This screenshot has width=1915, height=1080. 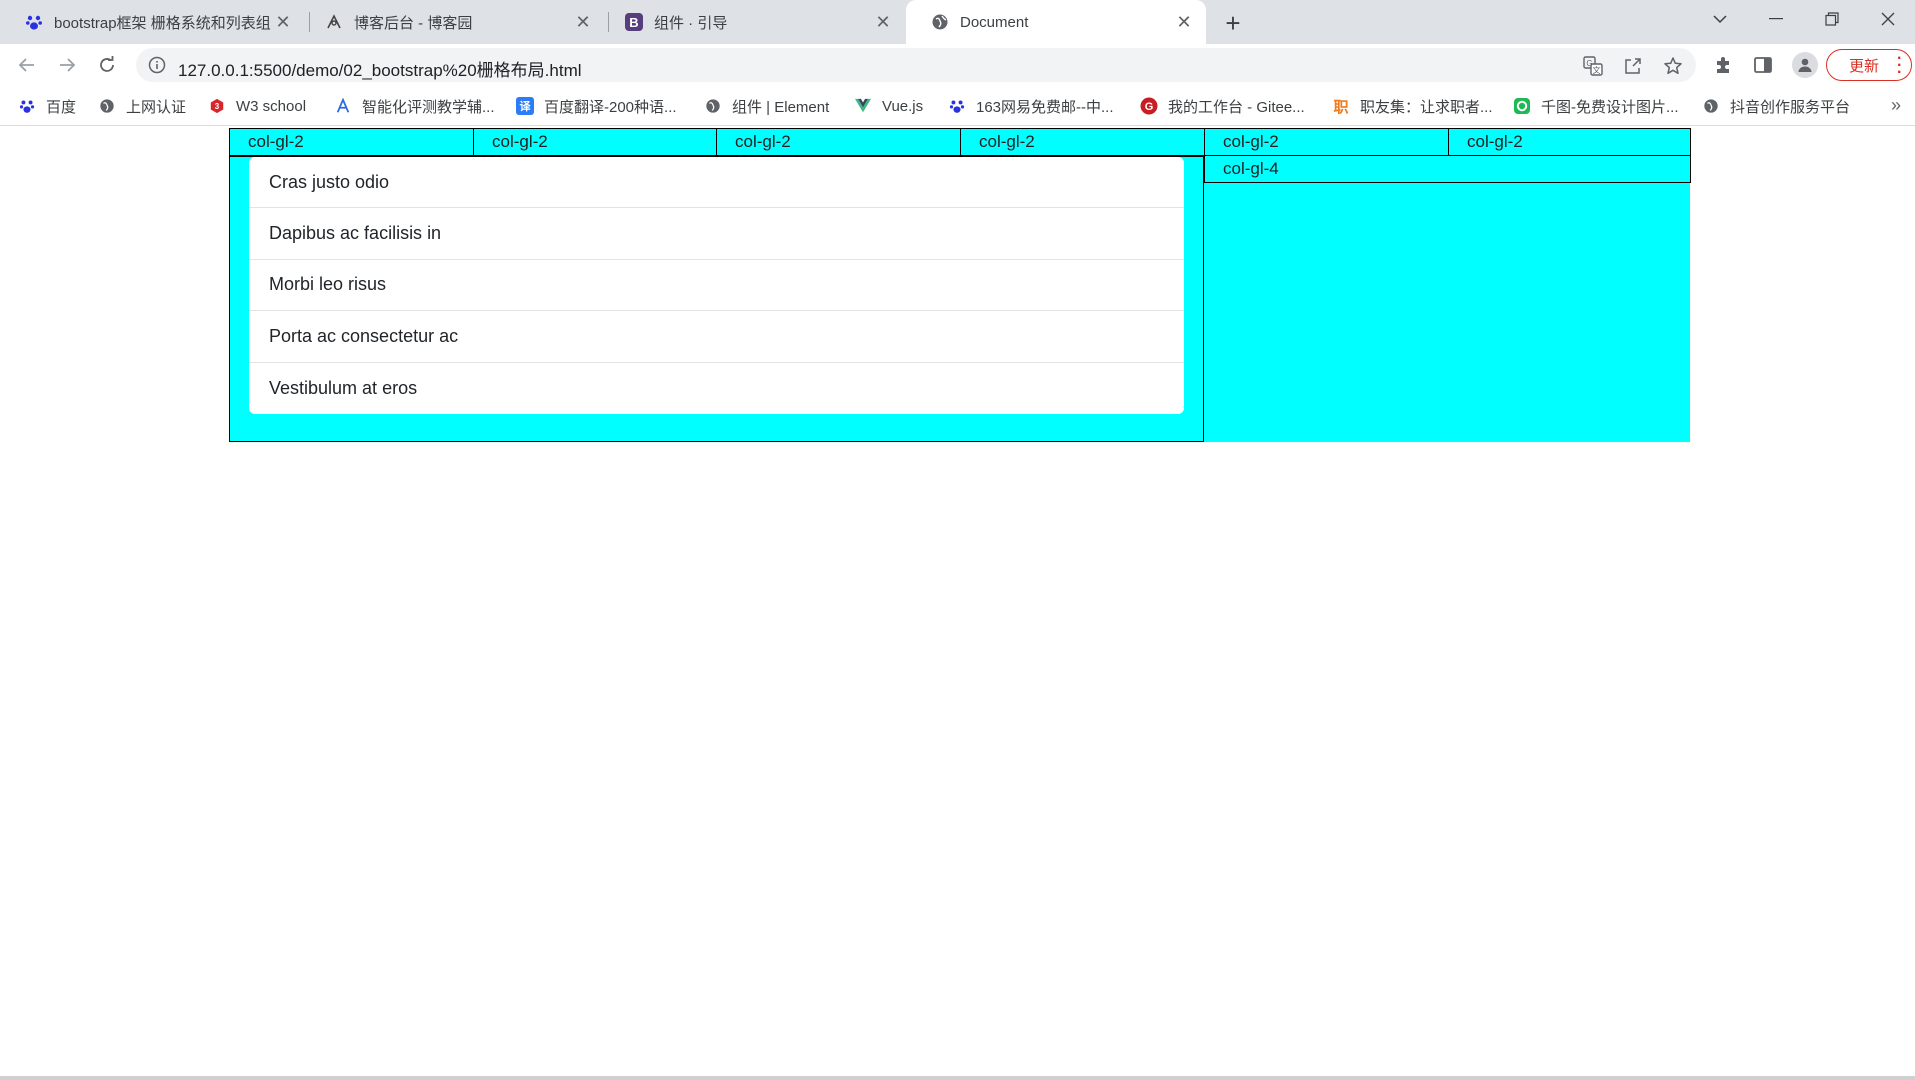 I want to click on list-item: Vestibulum at eros, so click(x=343, y=387).